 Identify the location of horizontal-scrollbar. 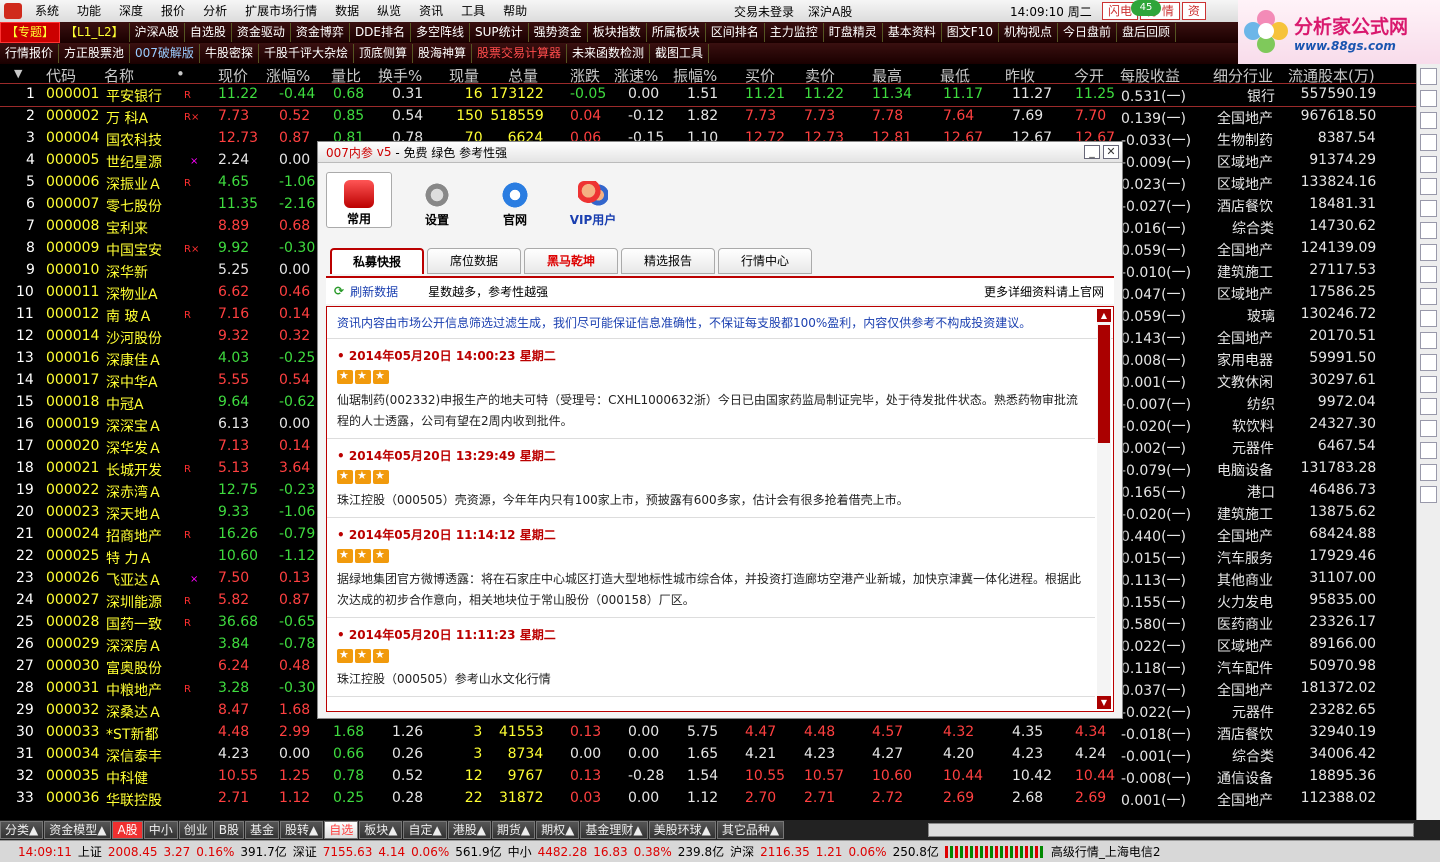
(1171, 830).